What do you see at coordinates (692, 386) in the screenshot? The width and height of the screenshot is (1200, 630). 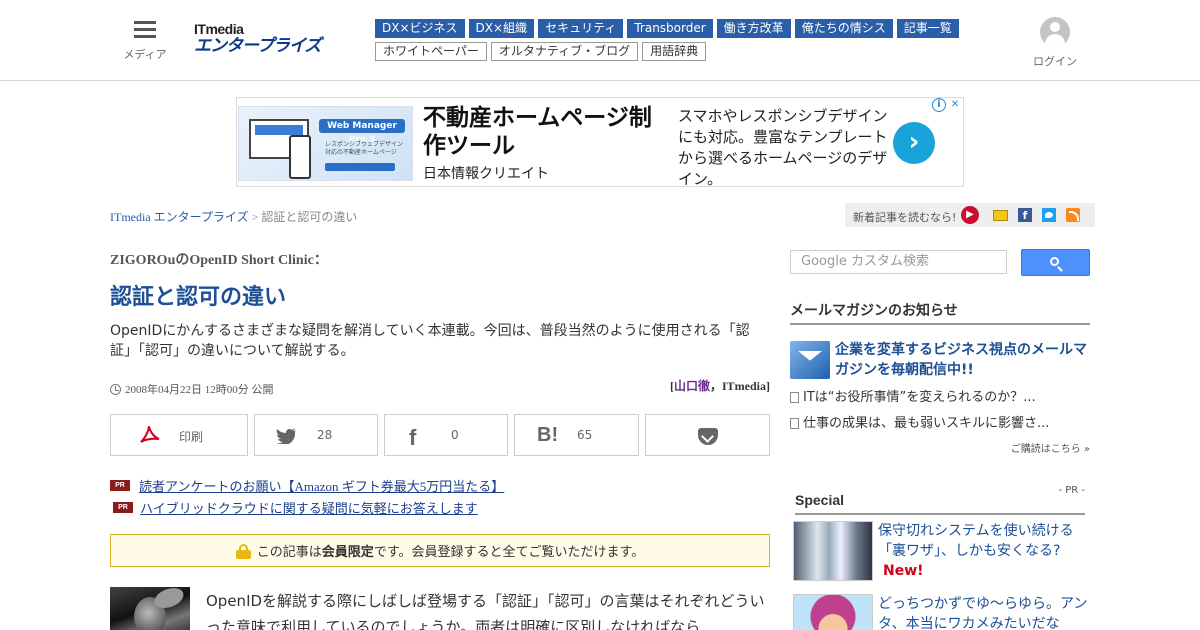 I see `author-link: 山口徹` at bounding box center [692, 386].